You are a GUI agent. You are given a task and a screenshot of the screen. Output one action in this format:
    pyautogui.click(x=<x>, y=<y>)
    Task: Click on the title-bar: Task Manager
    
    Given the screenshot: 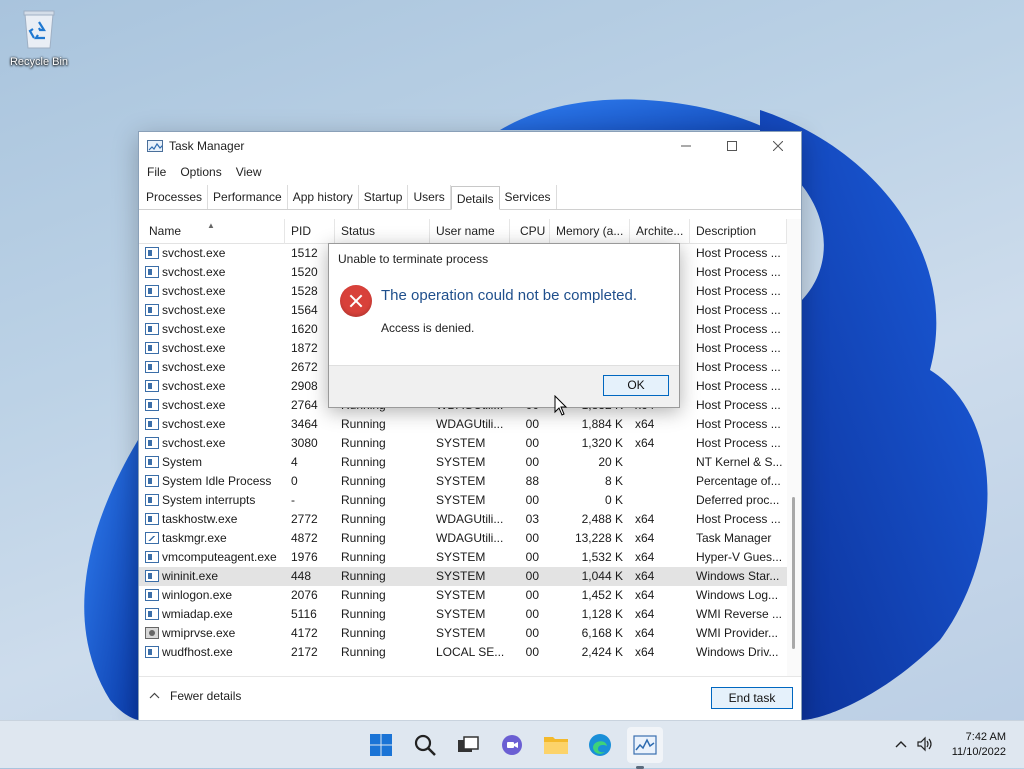 What is the action you would take?
    pyautogui.click(x=470, y=146)
    